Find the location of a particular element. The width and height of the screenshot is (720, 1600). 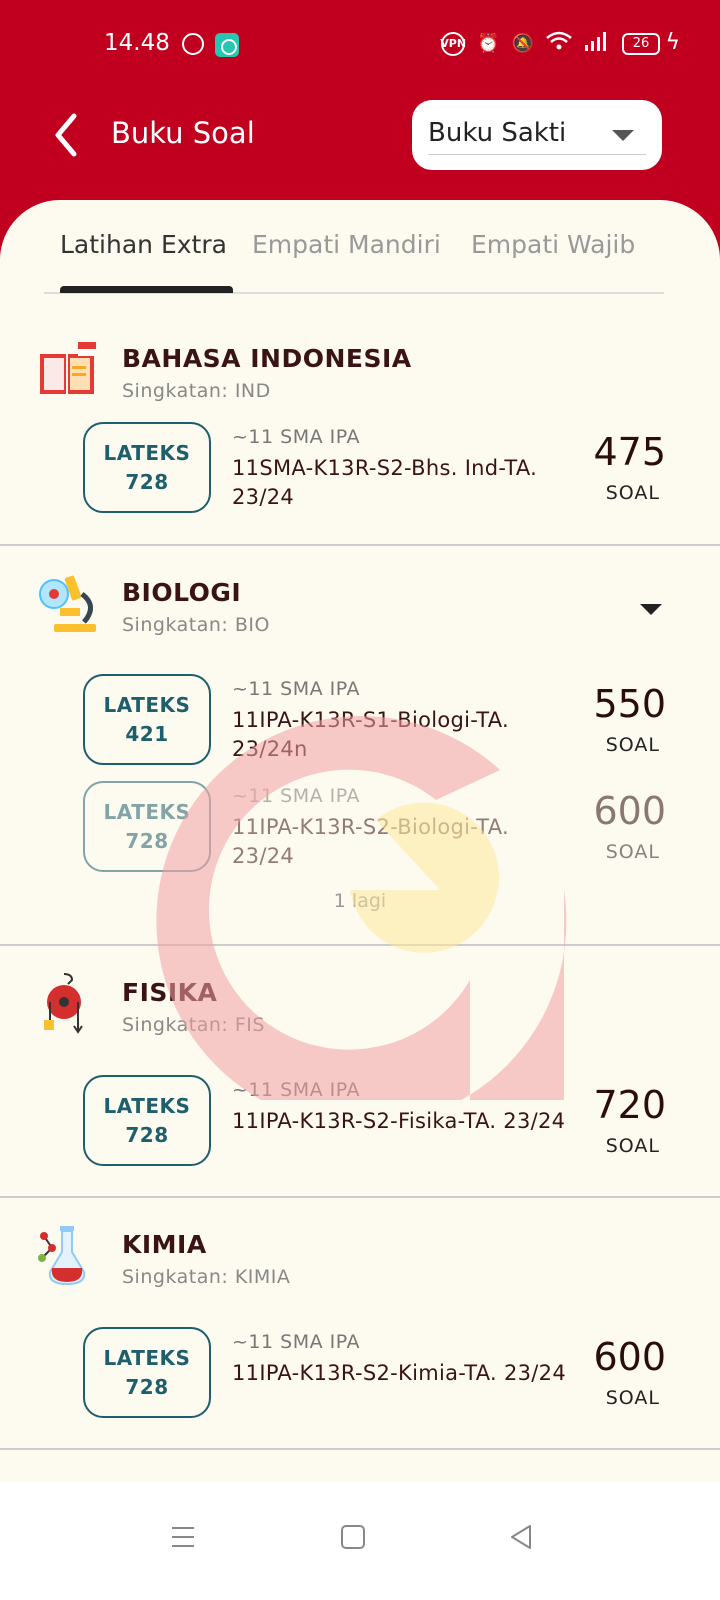

tab-latihan-extra: Latihan Extra is located at coordinates (143, 244).